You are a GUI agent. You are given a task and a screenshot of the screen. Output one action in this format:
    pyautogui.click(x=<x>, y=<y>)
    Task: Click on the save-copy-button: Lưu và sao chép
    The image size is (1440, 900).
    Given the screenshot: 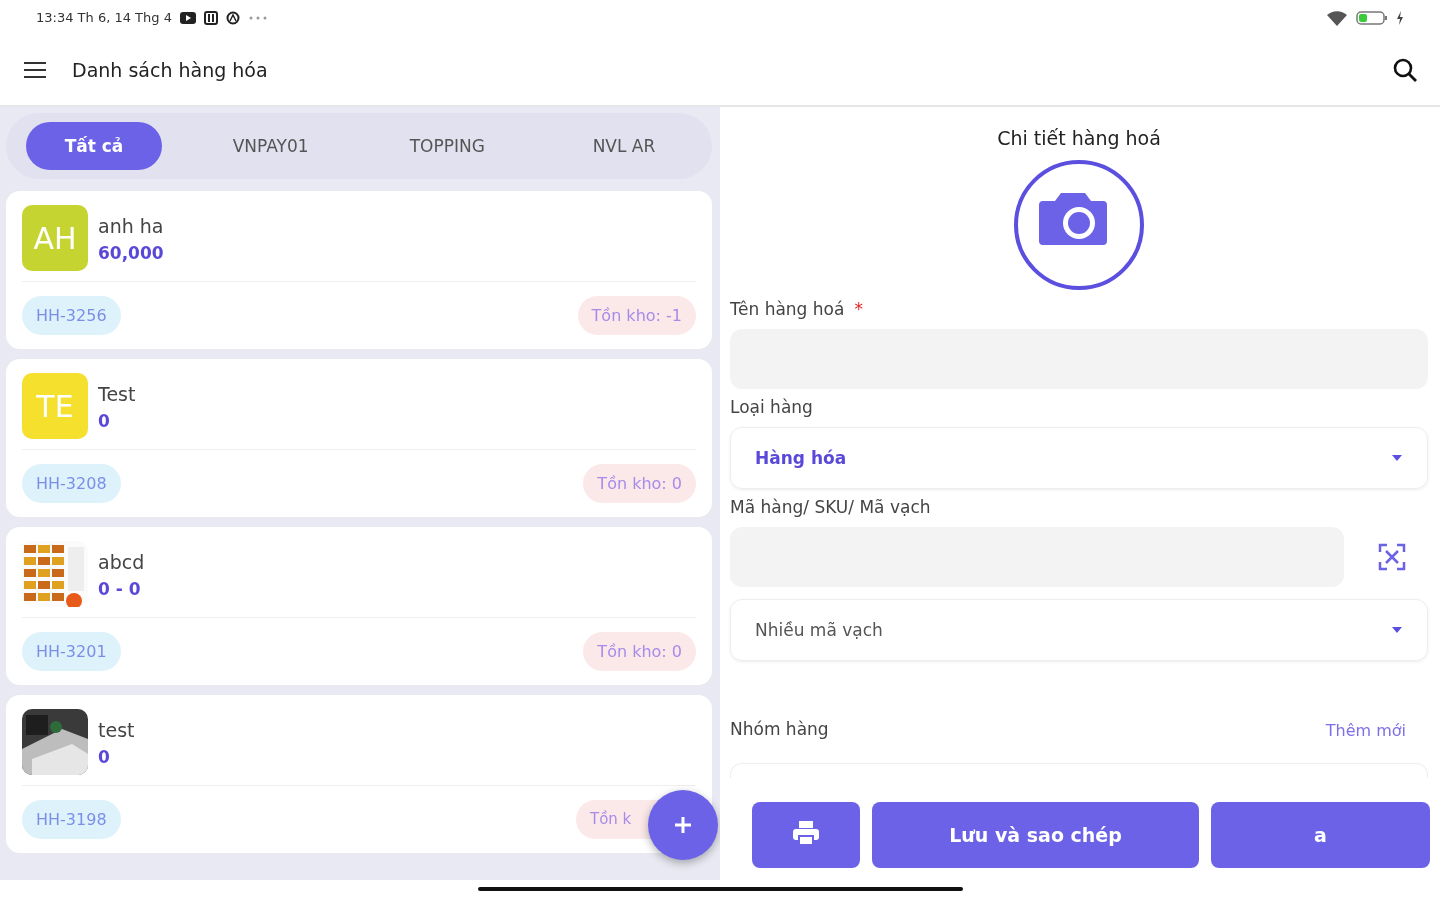 What is the action you would take?
    pyautogui.click(x=1035, y=835)
    